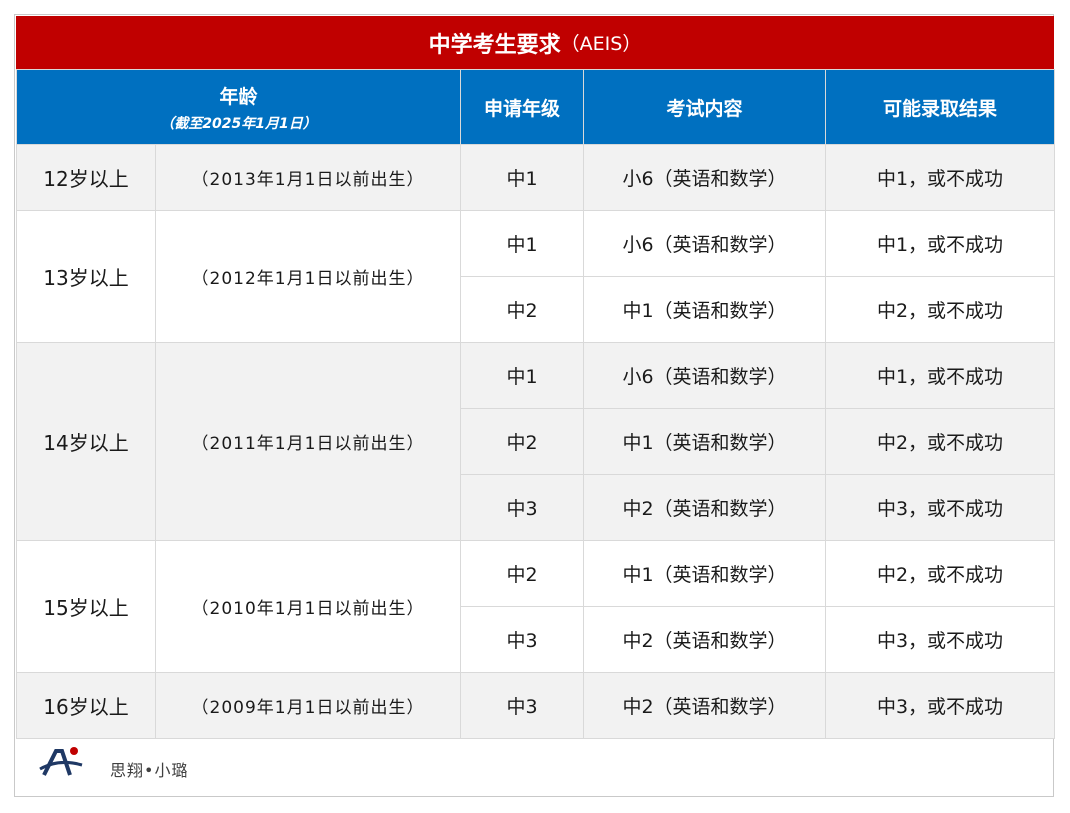 The image size is (1070, 813). Describe the element at coordinates (308, 705) in the screenshot. I see `birth-date-cell: （2009年1月1日以前出生）` at that location.